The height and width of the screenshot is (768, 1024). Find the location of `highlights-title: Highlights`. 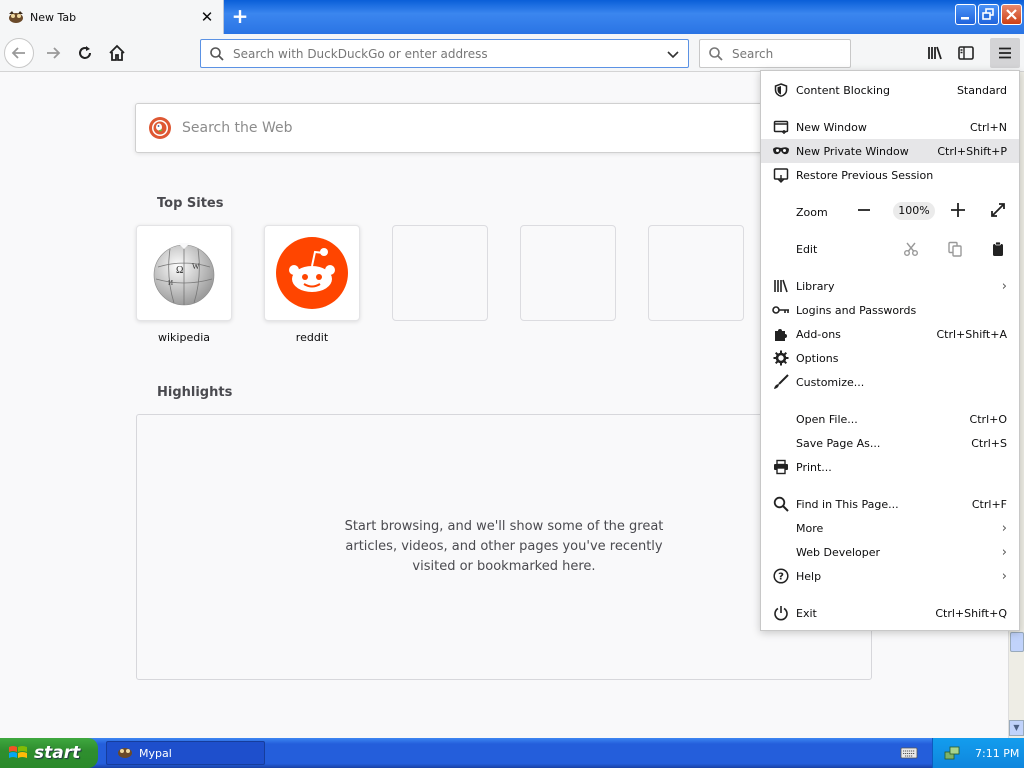

highlights-title: Highlights is located at coordinates (195, 392).